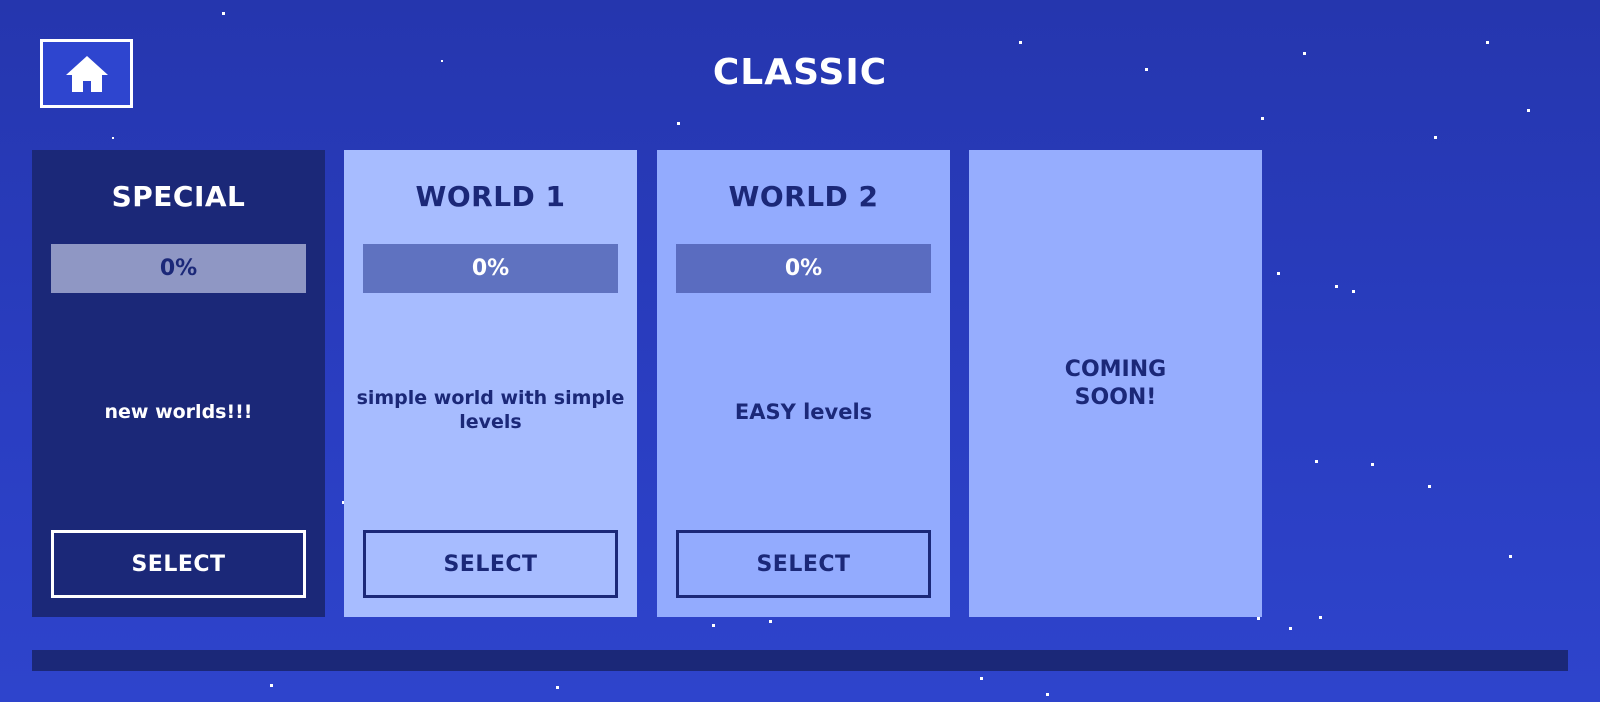  I want to click on card-description: simple world with simple levels, so click(490, 410).